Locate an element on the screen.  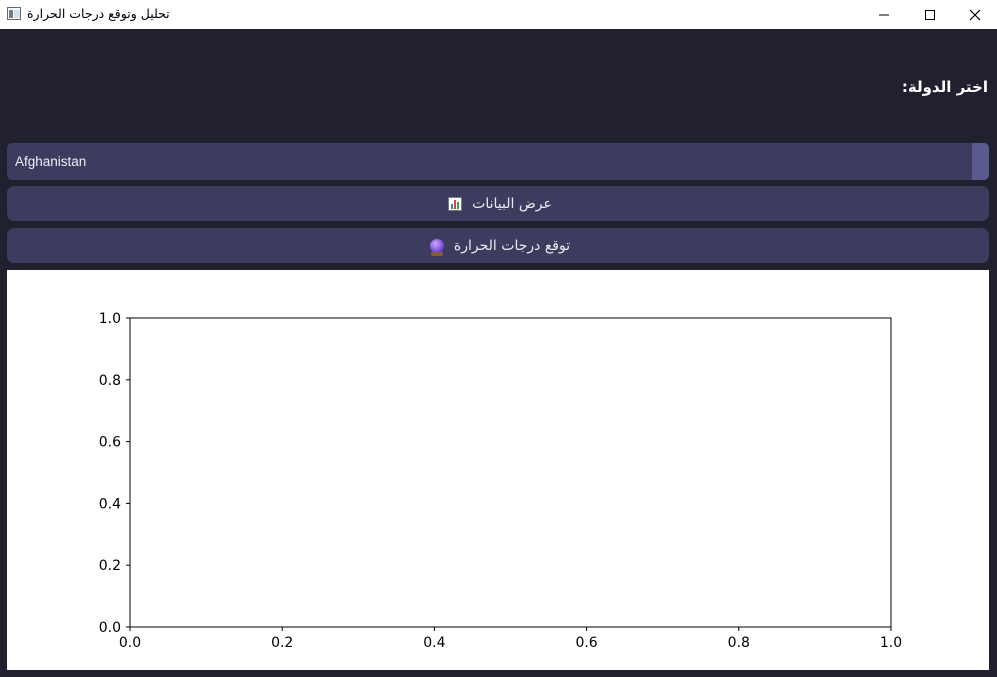
bar-chart-icon is located at coordinates (455, 203).